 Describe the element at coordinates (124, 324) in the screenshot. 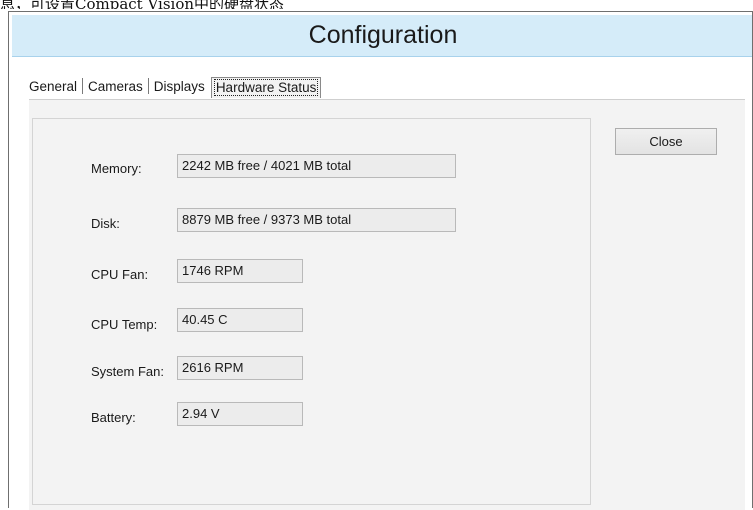

I see `cpu-temp-label: CPU Temp:` at that location.